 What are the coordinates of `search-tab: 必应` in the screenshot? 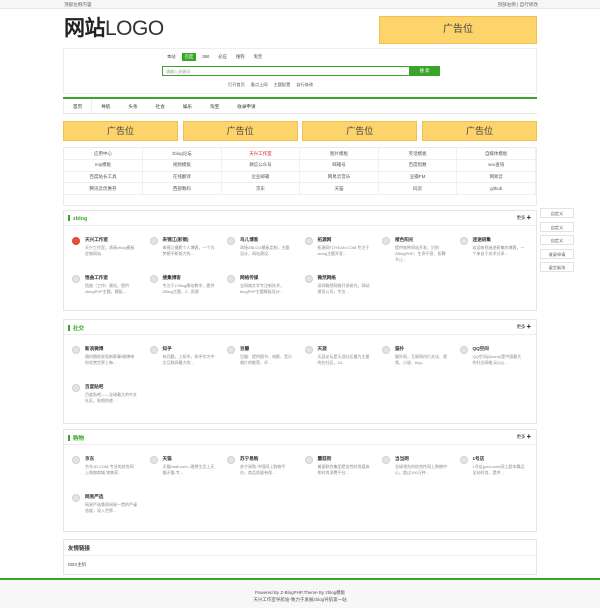 It's located at (222, 57).